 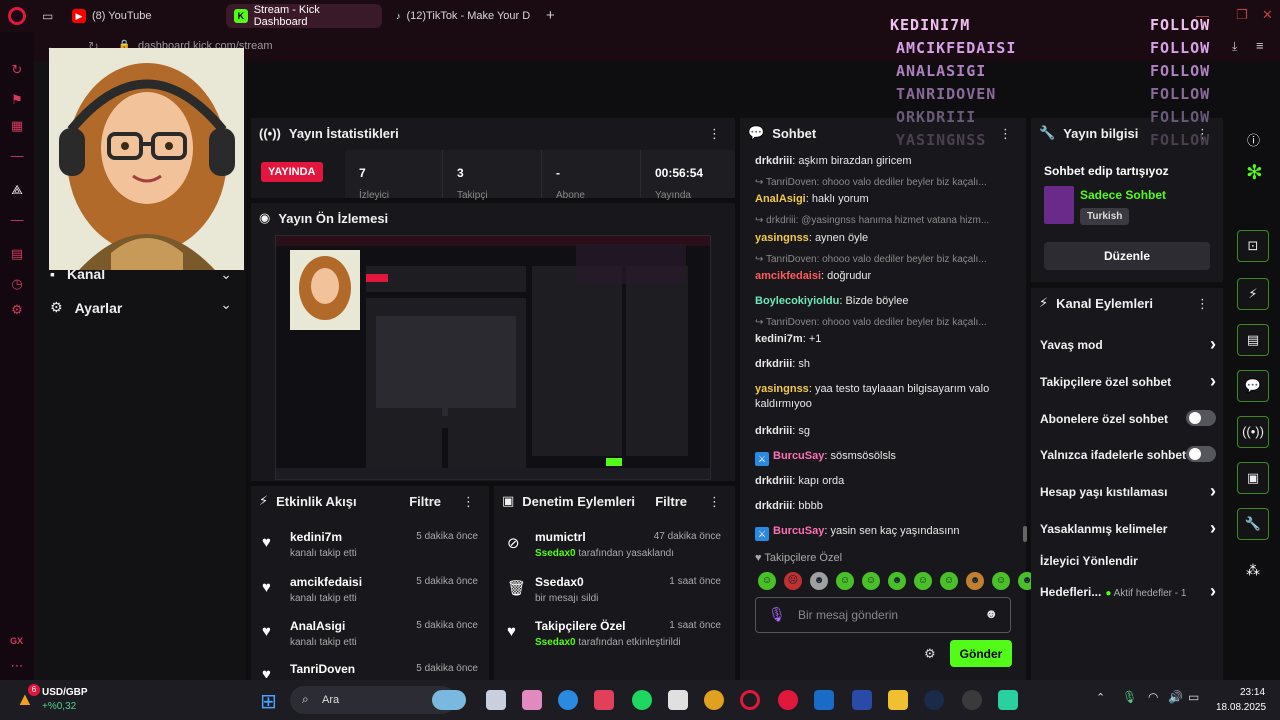 I want to click on close-icon: ✕, so click(x=1267, y=15).